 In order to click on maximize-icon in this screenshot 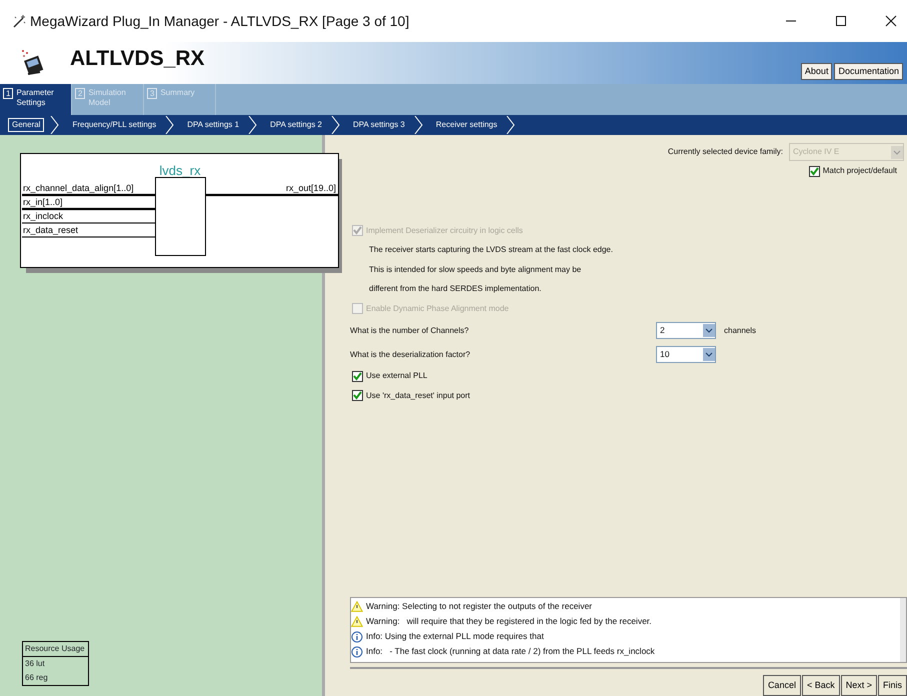, I will do `click(841, 21)`.